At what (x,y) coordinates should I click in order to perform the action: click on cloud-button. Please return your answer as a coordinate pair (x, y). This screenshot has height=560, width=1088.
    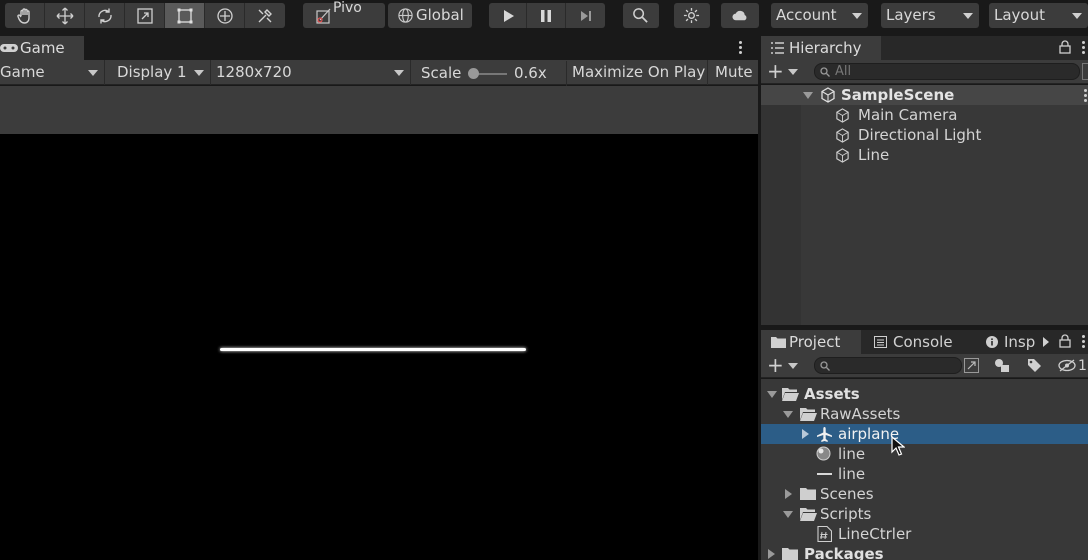
    Looking at the image, I should click on (740, 15).